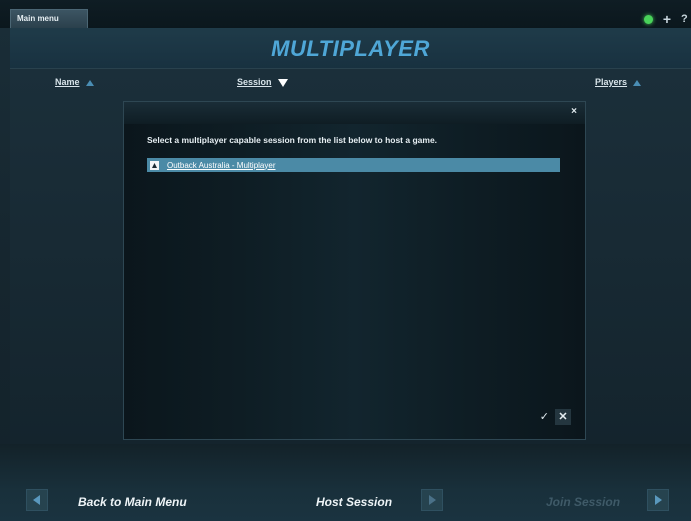  I want to click on confirm-check-icon: ✓, so click(544, 416).